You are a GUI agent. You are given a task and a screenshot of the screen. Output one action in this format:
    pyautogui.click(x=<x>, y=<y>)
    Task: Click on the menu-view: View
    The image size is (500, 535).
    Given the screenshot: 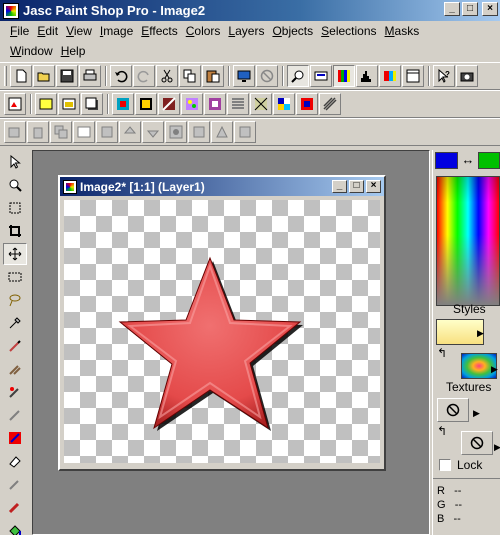 What is the action you would take?
    pyautogui.click(x=79, y=31)
    